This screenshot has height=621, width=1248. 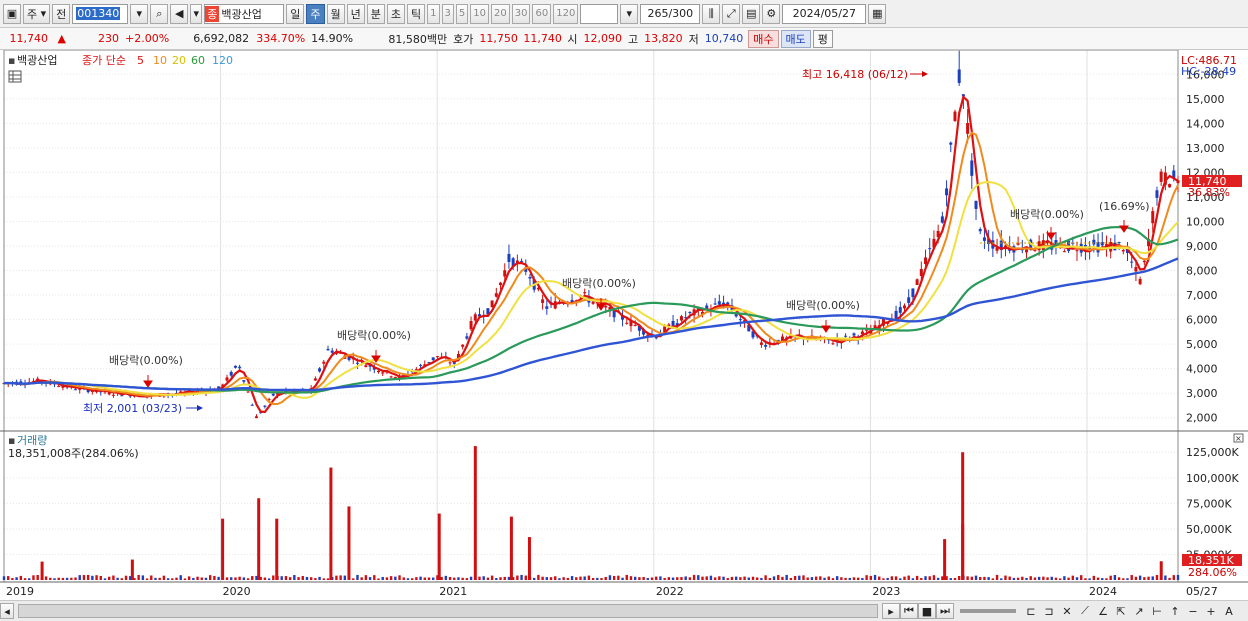 What do you see at coordinates (1202, 295) in the screenshot?
I see `y-tick-label: 7,000` at bounding box center [1202, 295].